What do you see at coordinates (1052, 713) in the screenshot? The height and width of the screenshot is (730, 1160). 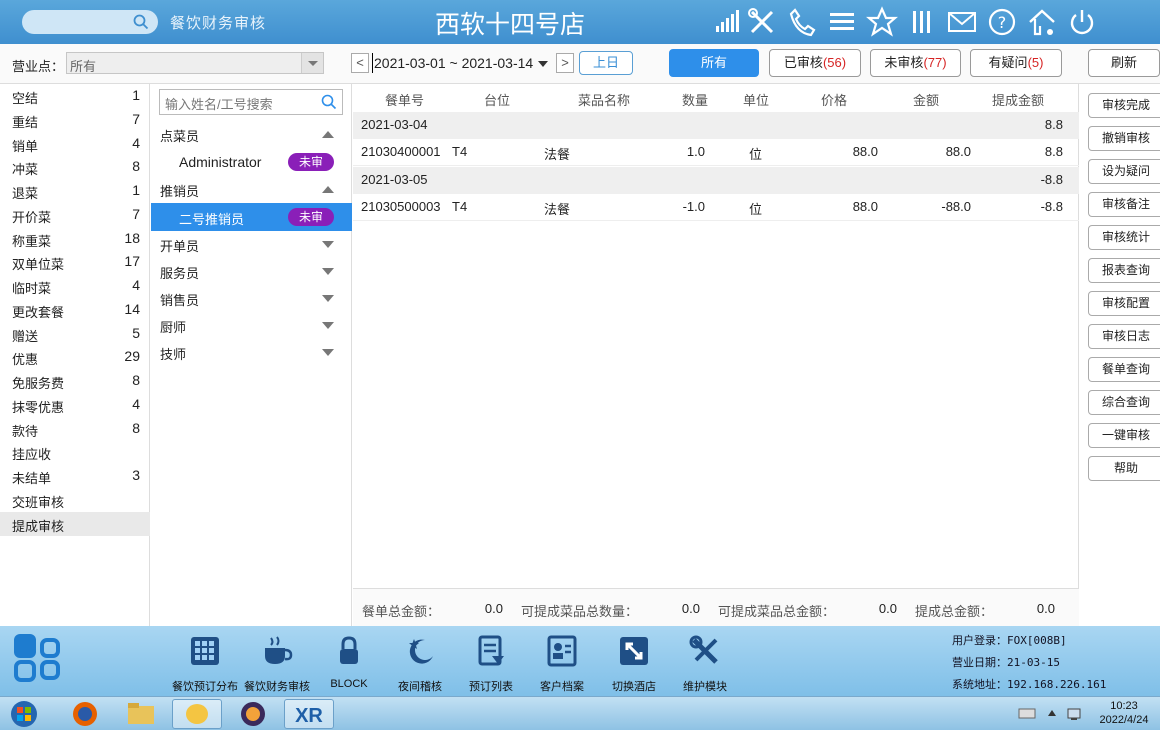 I see `tray-expand-icon` at bounding box center [1052, 713].